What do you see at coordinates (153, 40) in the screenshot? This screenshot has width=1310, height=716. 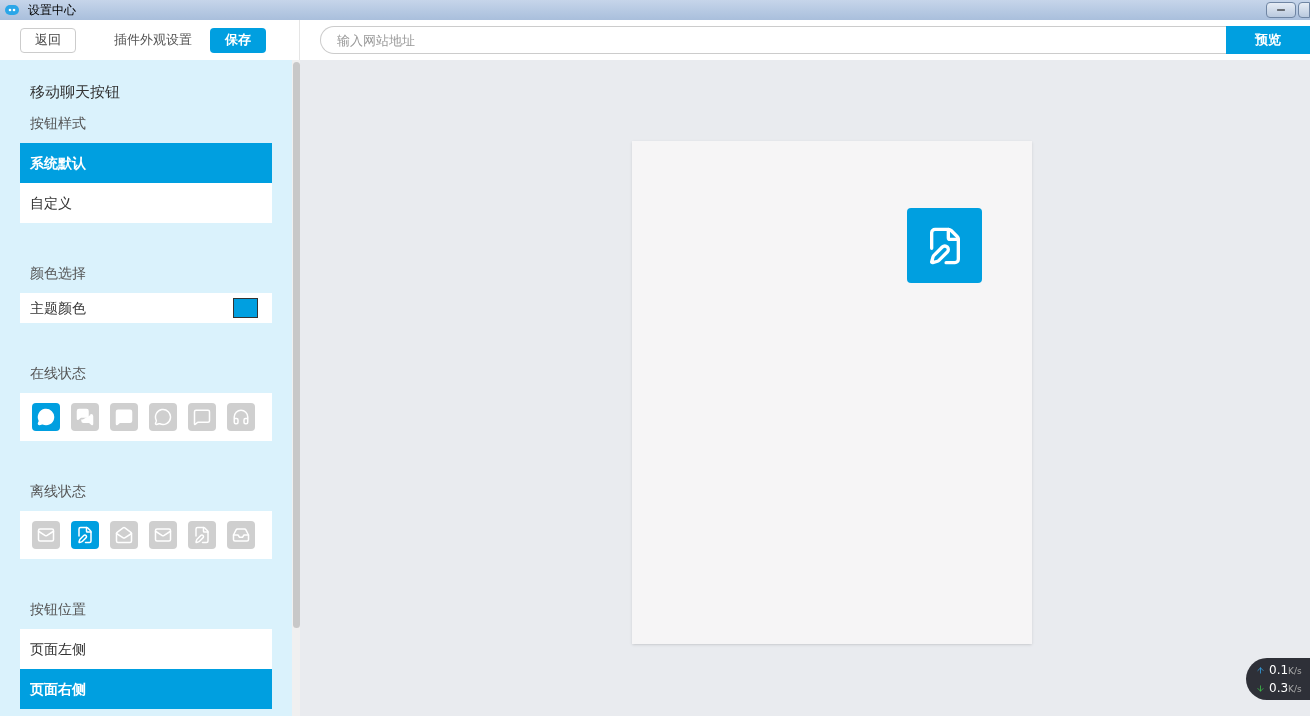 I see `panel-title: 插件外观设置` at bounding box center [153, 40].